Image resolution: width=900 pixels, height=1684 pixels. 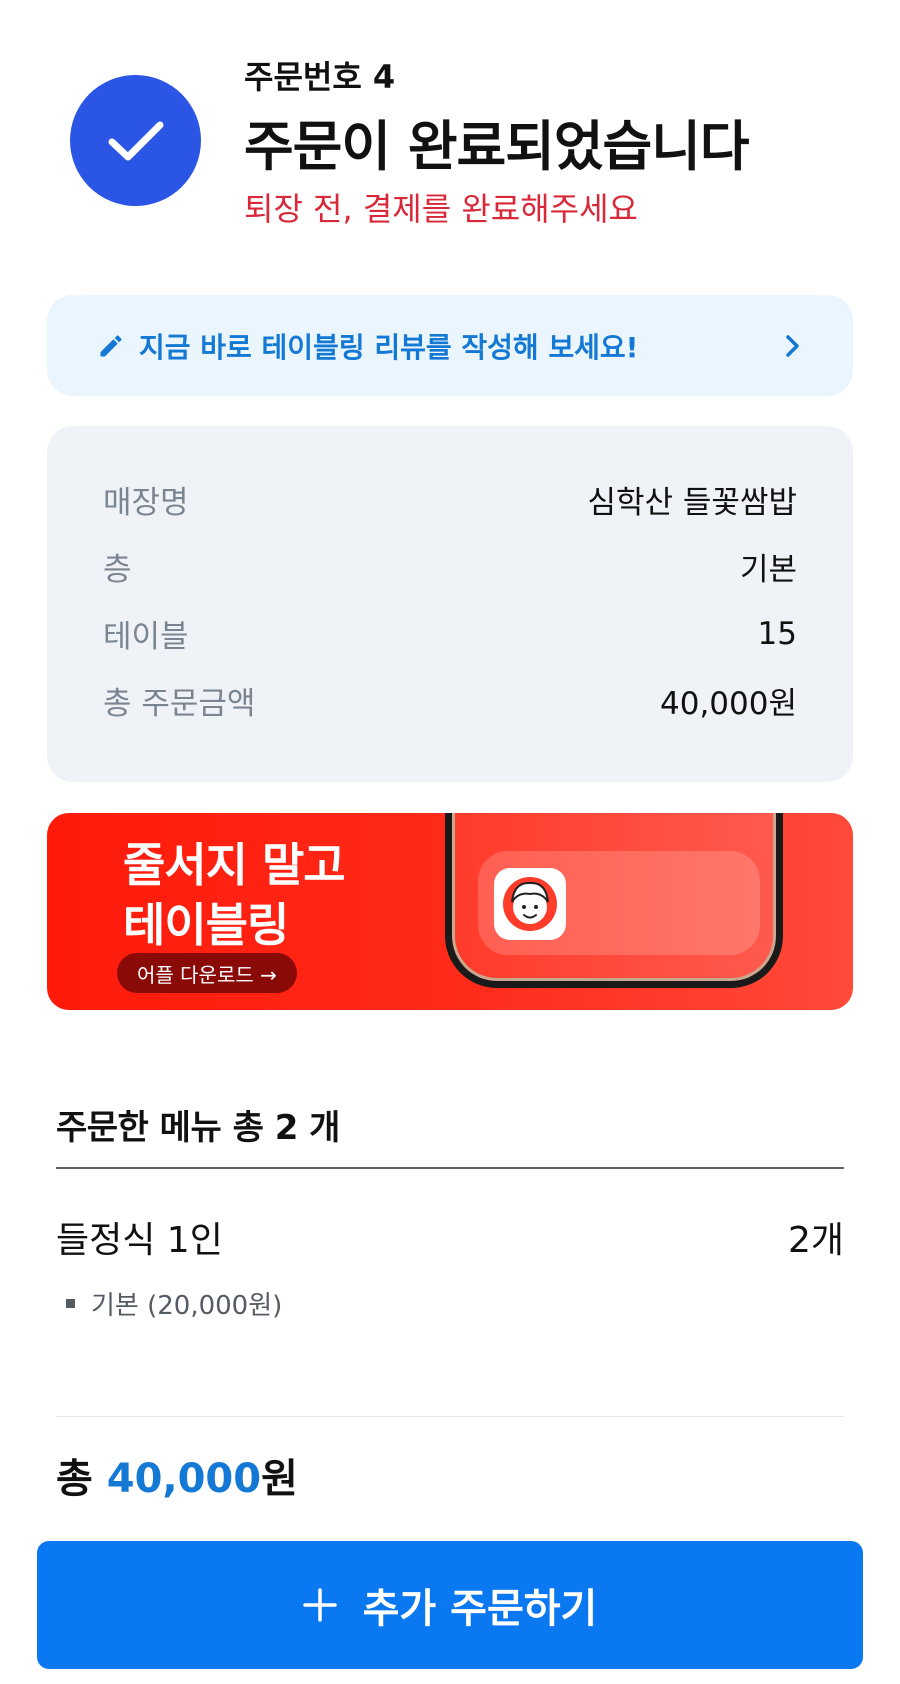 I want to click on tabling-app-icon, so click(x=530, y=904).